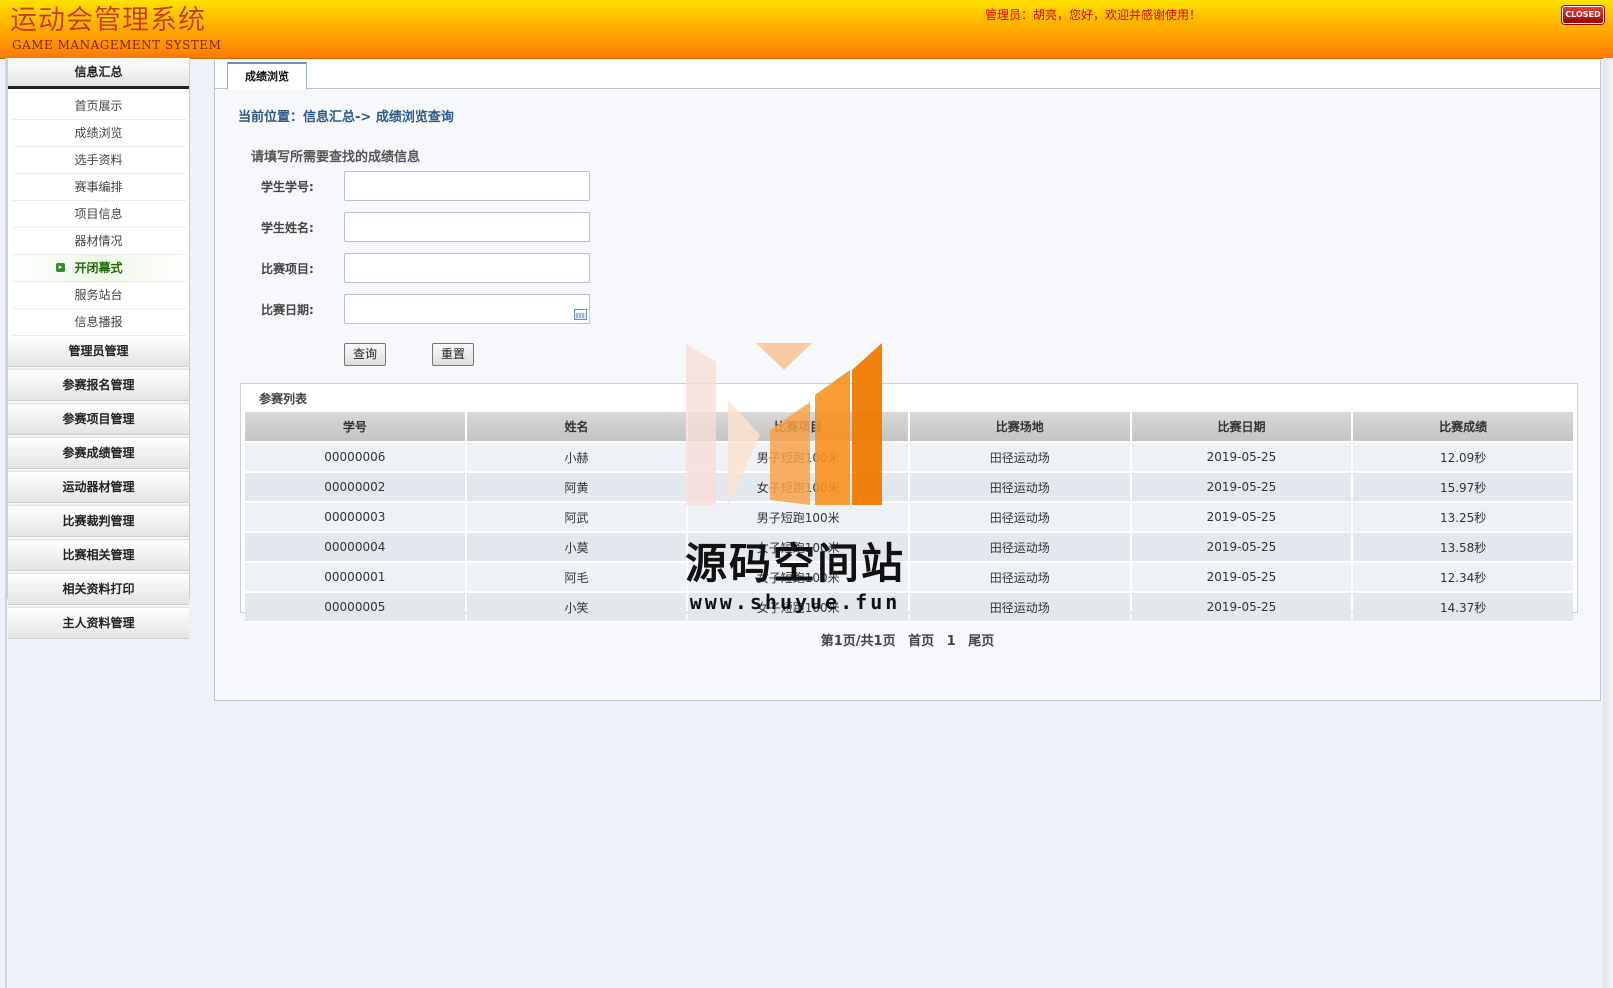 The height and width of the screenshot is (988, 1613). I want to click on close-button: CLOSED, so click(1583, 15).